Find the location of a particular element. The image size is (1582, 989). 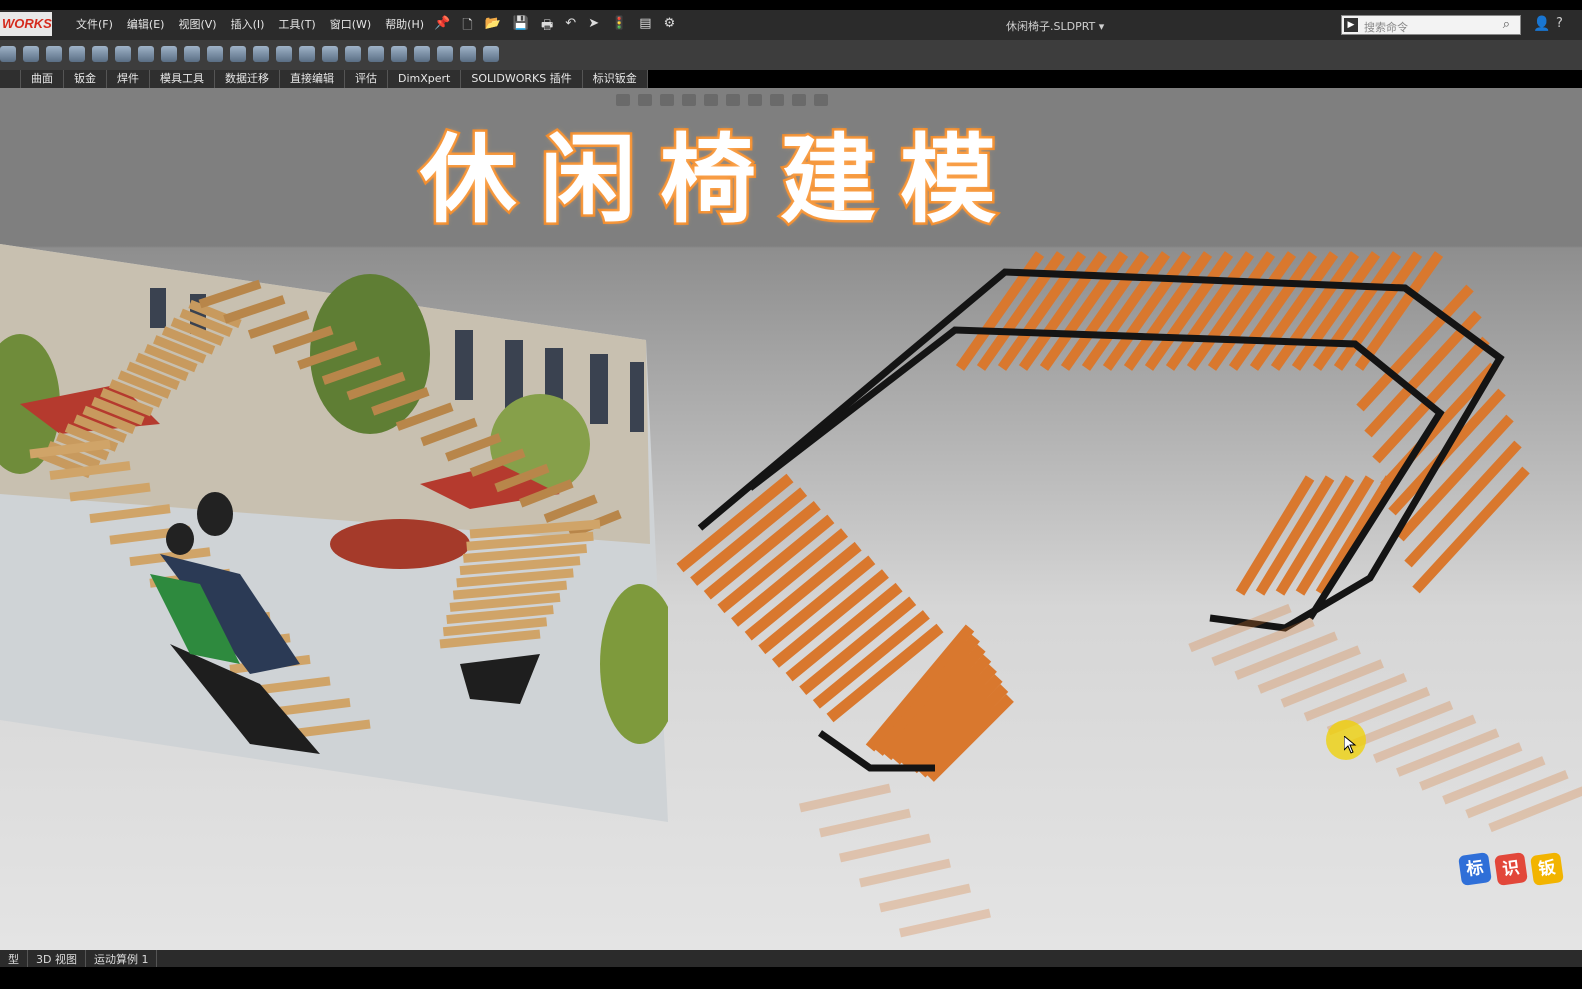

quick-access-toolbar: 📌 🗋 📂 💾 🖶 ↶ ➤ 🚦 ▤ ⚙ is located at coordinates (554, 27).